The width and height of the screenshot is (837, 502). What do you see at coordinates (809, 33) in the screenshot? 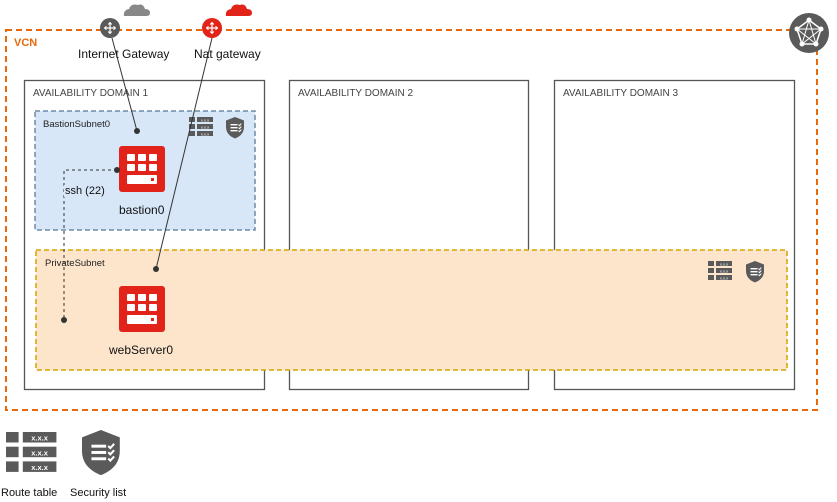
I see `vcn-network-icon` at bounding box center [809, 33].